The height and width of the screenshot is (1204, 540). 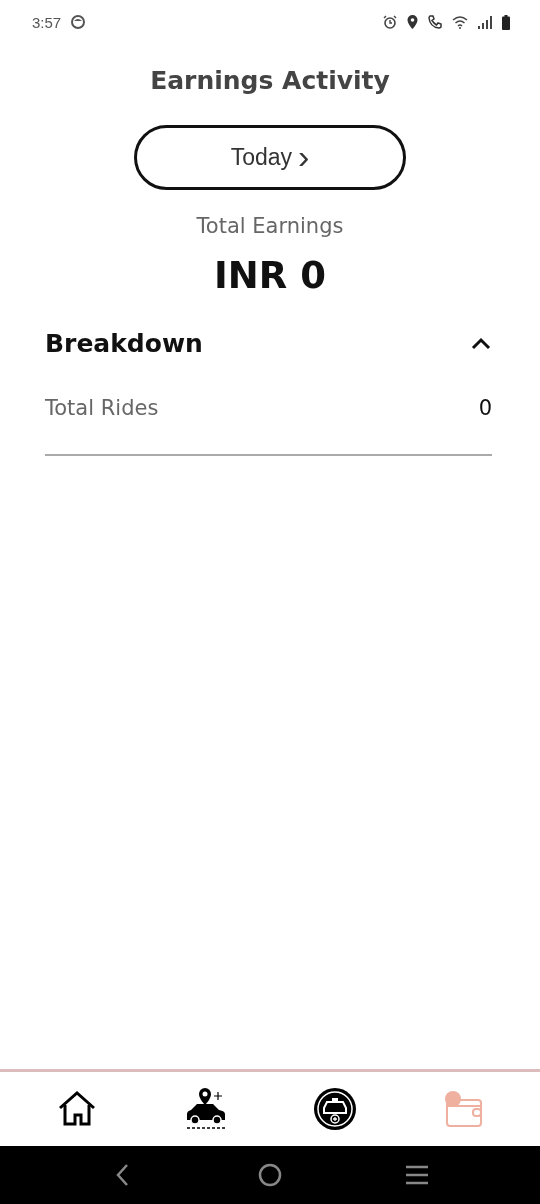 What do you see at coordinates (435, 22) in the screenshot?
I see `call-icon` at bounding box center [435, 22].